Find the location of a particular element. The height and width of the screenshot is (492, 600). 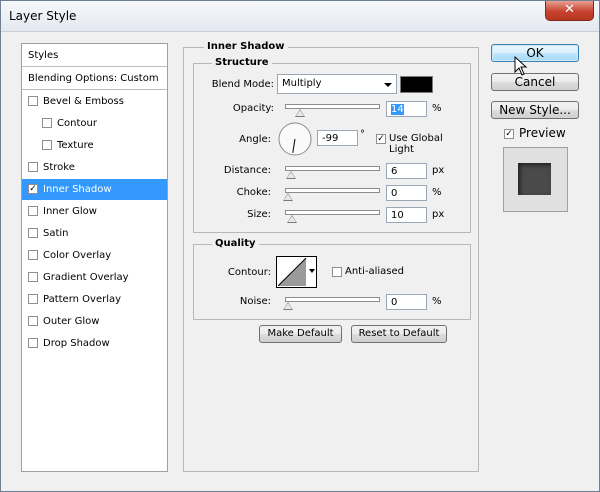

choke-unit: % is located at coordinates (437, 192).